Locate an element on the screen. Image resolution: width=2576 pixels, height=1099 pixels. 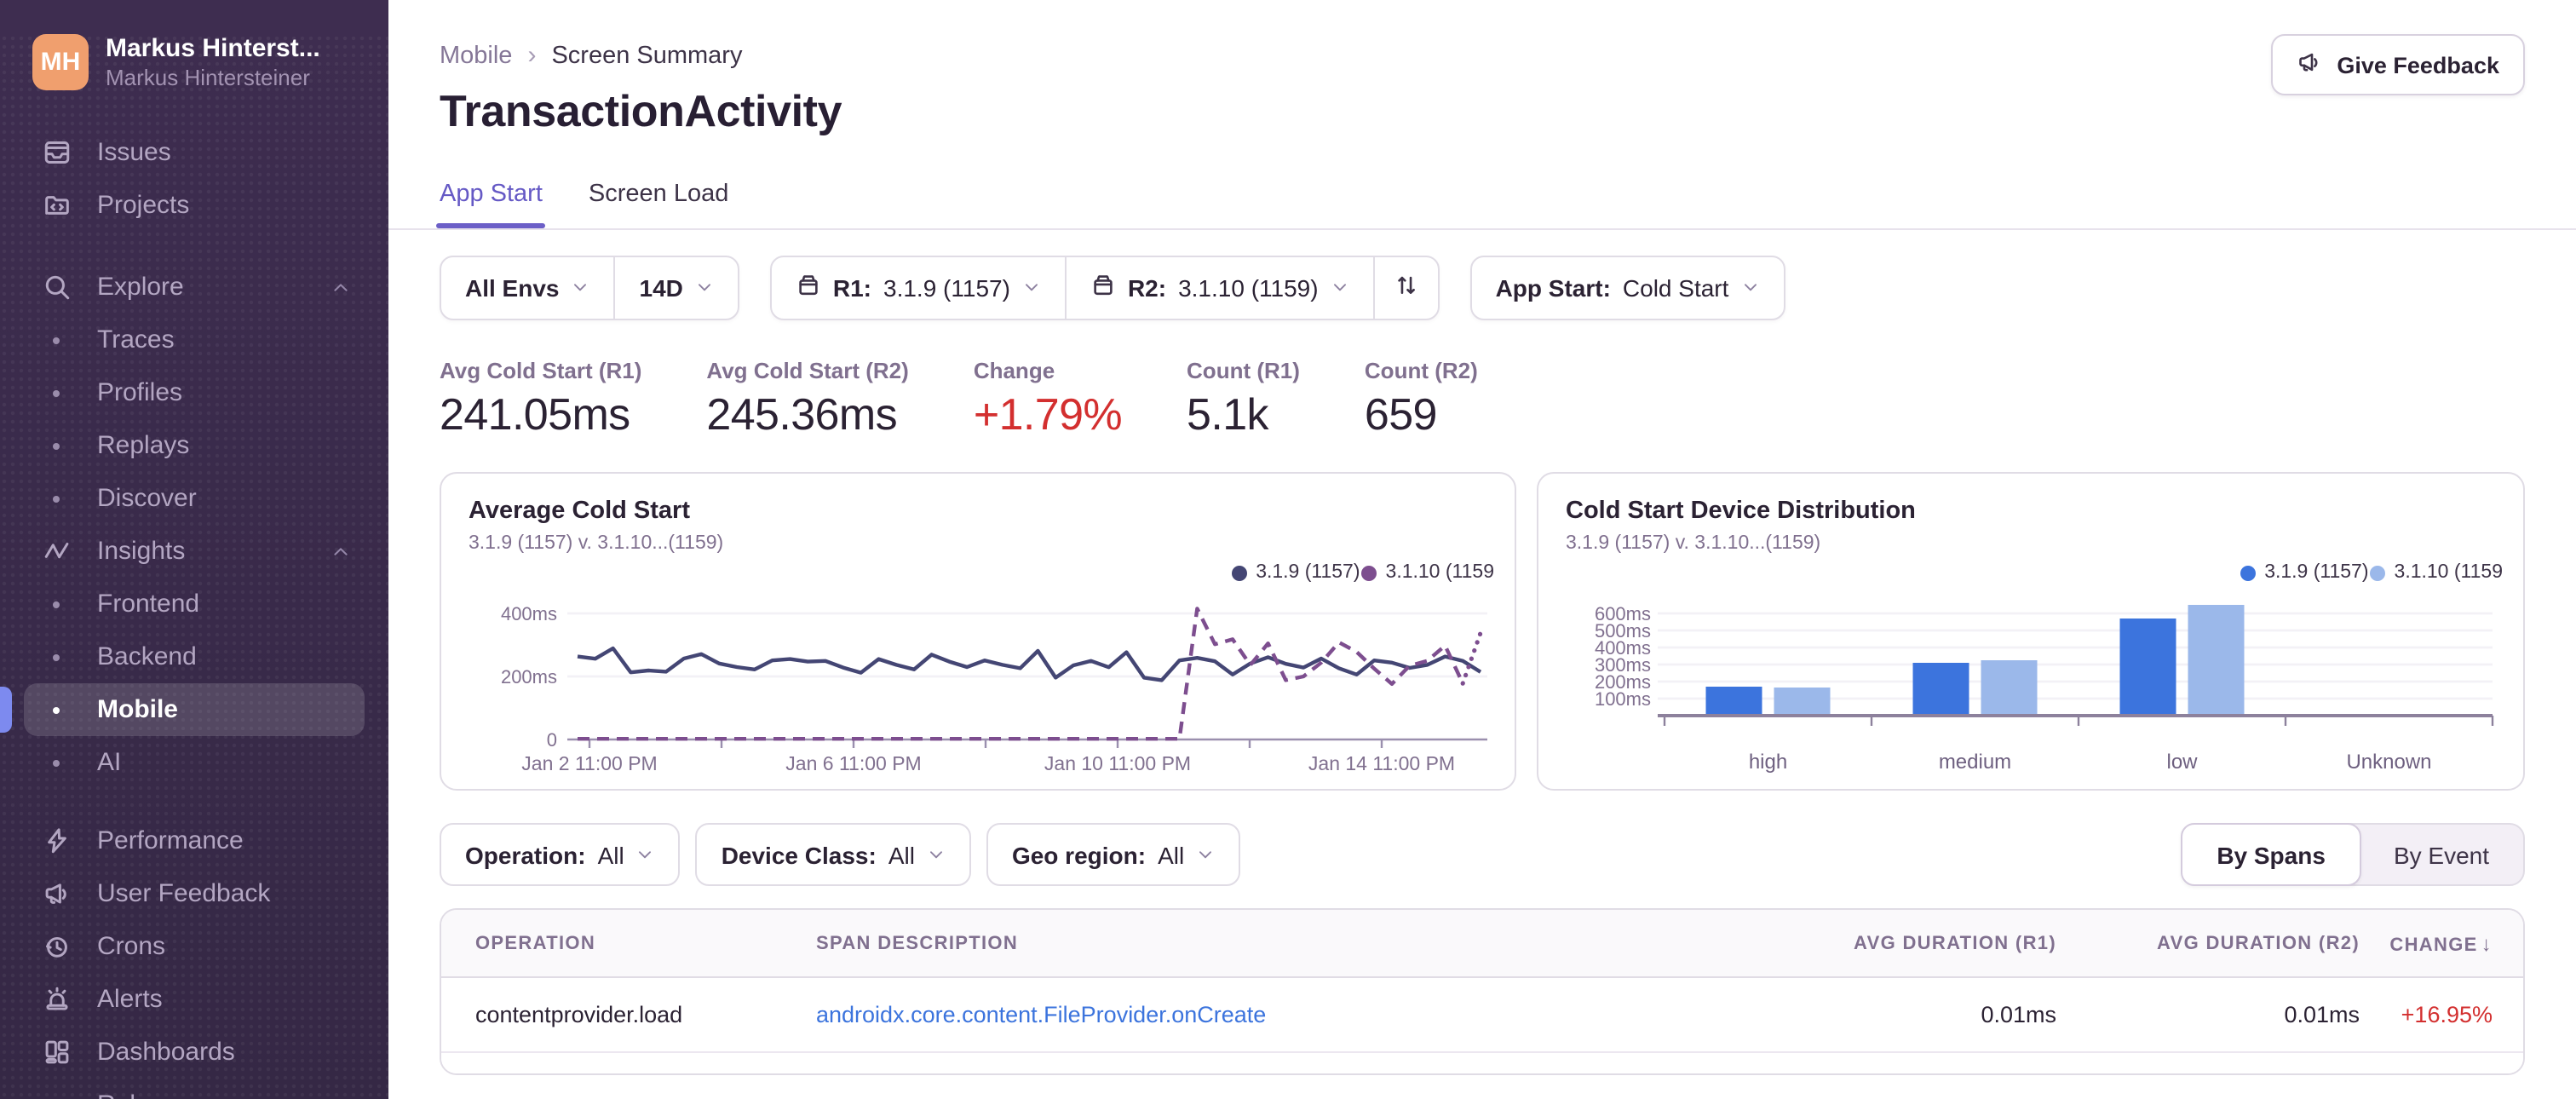
sidebar-item-backend: Backend is located at coordinates (194, 656).